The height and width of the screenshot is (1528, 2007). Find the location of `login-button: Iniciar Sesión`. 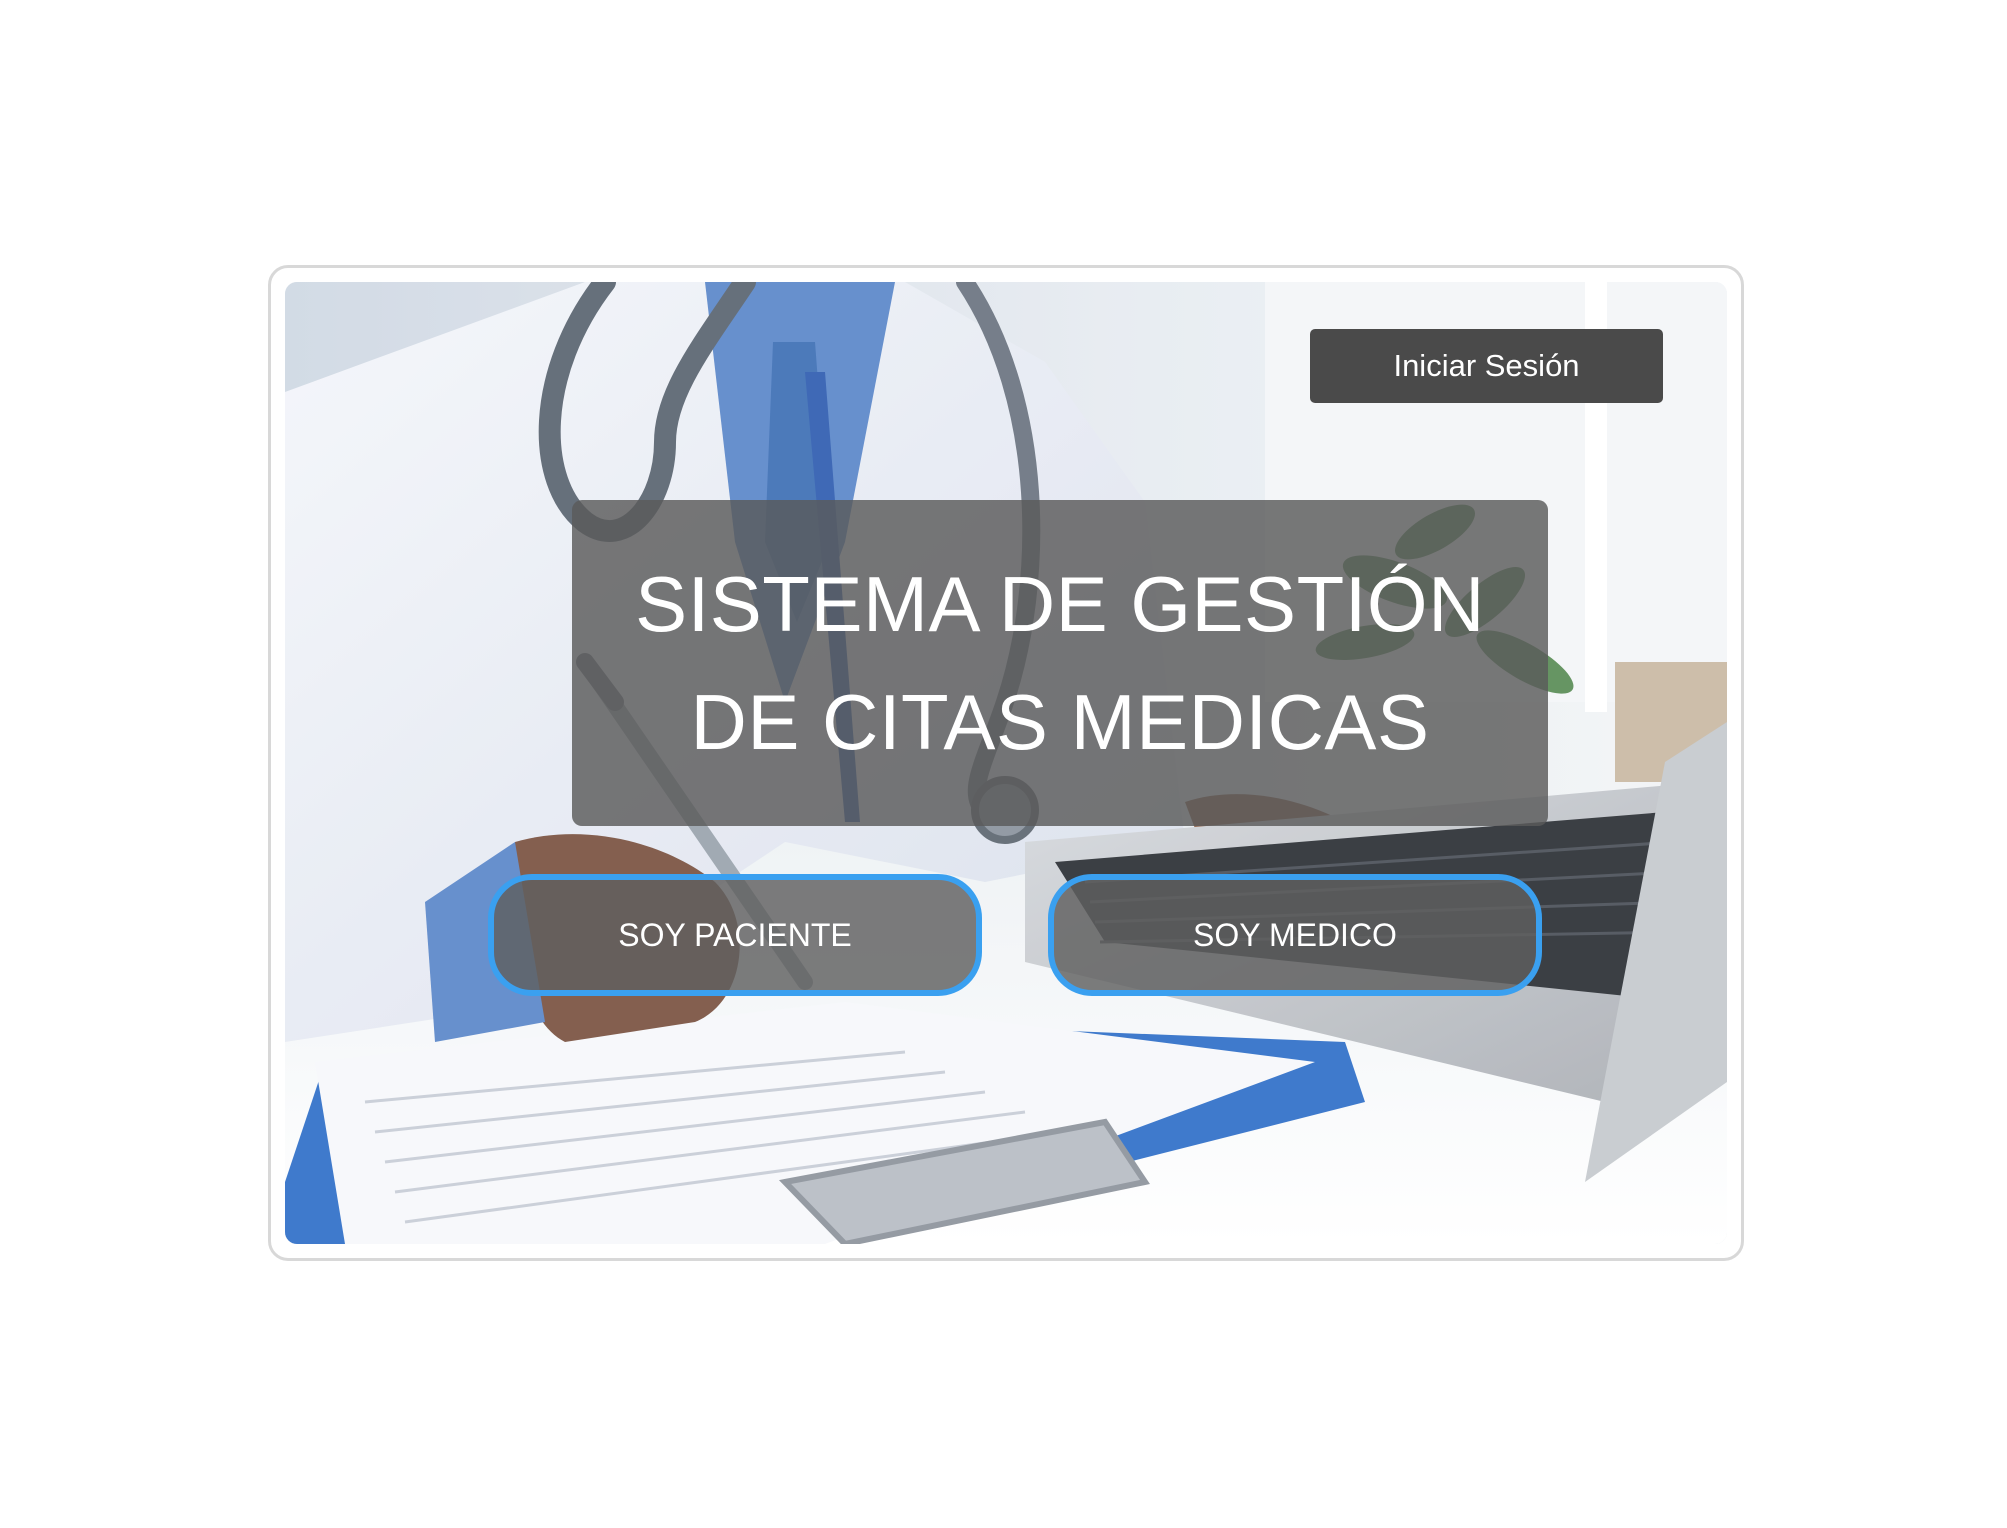

login-button: Iniciar Sesión is located at coordinates (1486, 366).